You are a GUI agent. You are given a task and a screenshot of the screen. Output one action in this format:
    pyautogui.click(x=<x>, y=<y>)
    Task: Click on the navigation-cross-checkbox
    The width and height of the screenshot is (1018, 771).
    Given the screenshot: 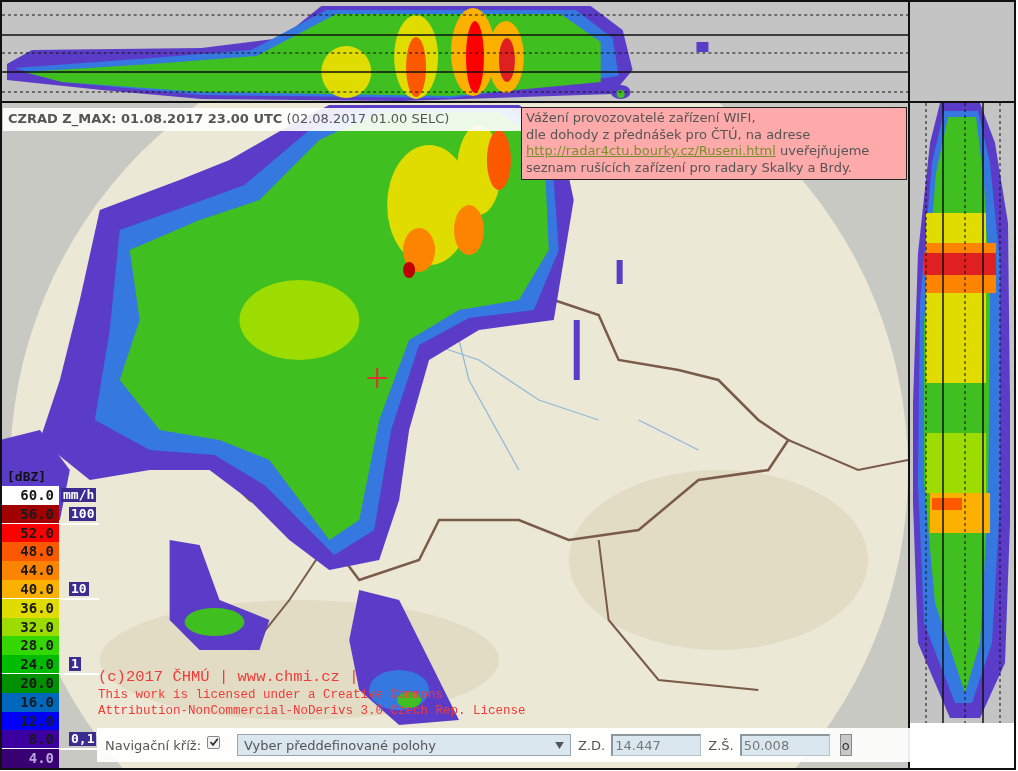 What is the action you would take?
    pyautogui.click(x=214, y=742)
    